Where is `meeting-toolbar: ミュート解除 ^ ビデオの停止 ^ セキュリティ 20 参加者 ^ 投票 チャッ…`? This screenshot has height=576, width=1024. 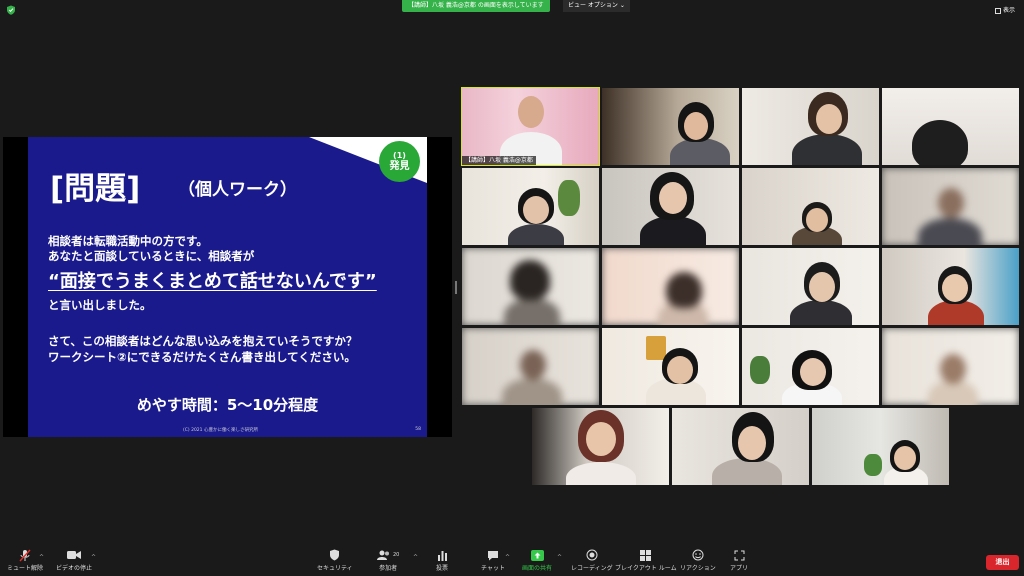
meeting-toolbar: ミュート解除 ^ ビデオの停止 ^ セキュリティ 20 参加者 ^ 投票 チャッ… is located at coordinates (512, 560).